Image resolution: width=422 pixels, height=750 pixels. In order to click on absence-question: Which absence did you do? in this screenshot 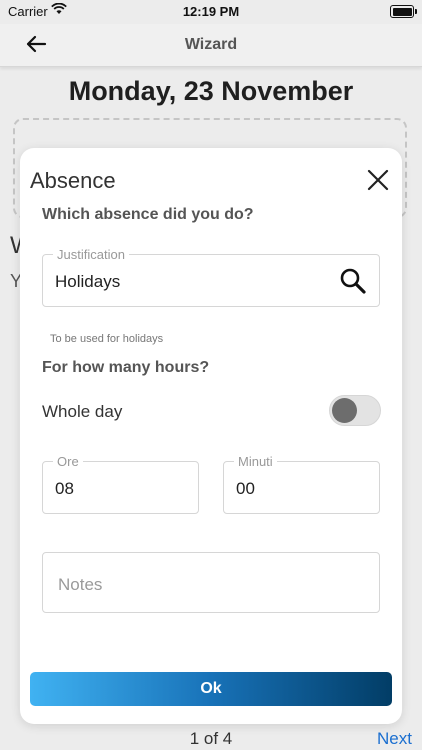, I will do `click(148, 214)`.